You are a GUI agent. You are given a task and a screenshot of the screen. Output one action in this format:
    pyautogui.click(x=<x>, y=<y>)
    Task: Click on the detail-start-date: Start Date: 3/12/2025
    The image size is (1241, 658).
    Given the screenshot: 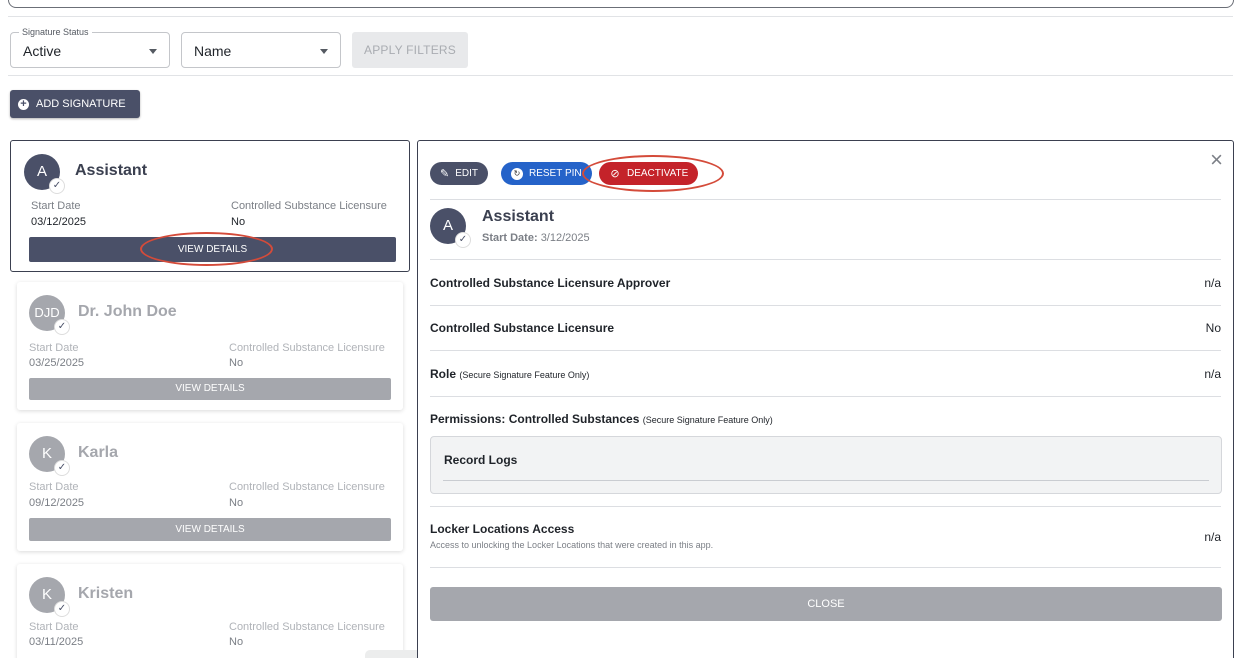 What is the action you would take?
    pyautogui.click(x=536, y=238)
    